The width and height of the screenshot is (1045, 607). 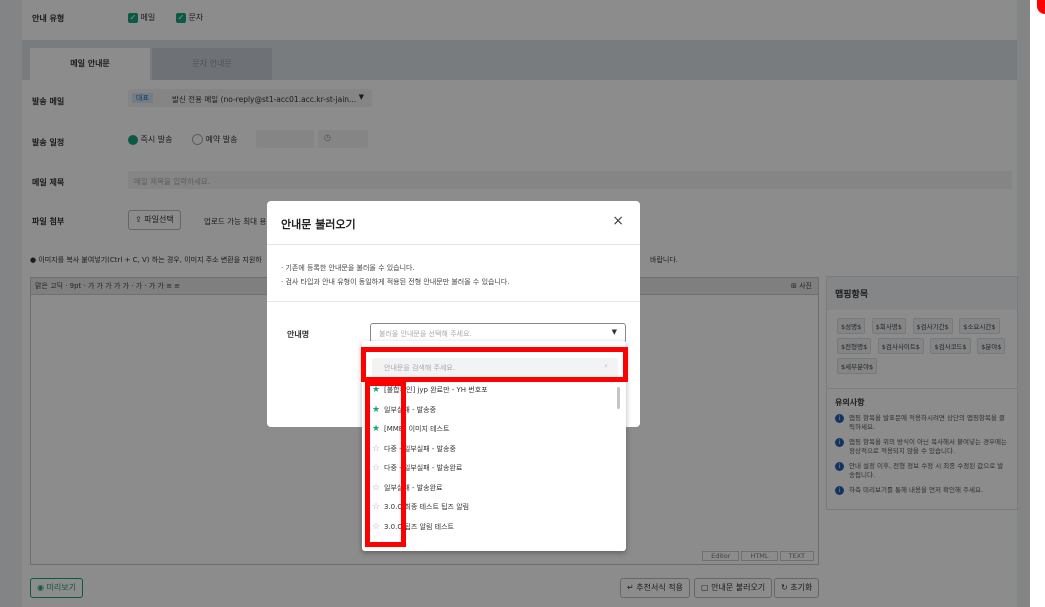 What do you see at coordinates (425, 334) in the screenshot?
I see `notice-select-placeholder: 불러올 안내문을 선택해 주세요.` at bounding box center [425, 334].